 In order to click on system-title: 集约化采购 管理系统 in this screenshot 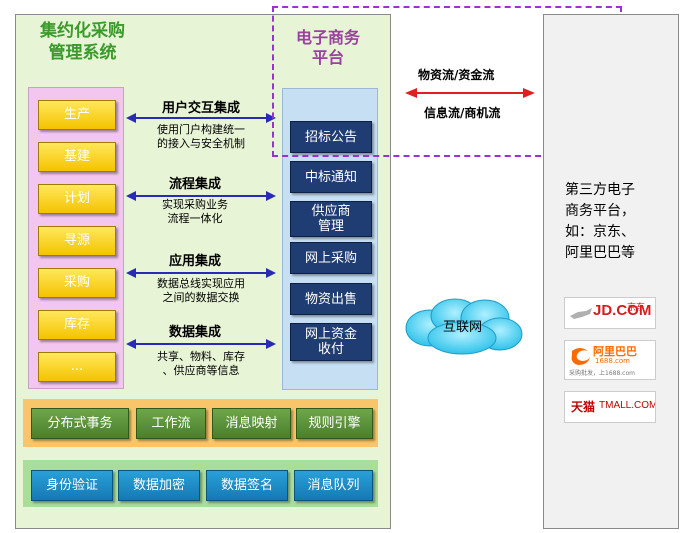, I will do `click(82, 42)`.